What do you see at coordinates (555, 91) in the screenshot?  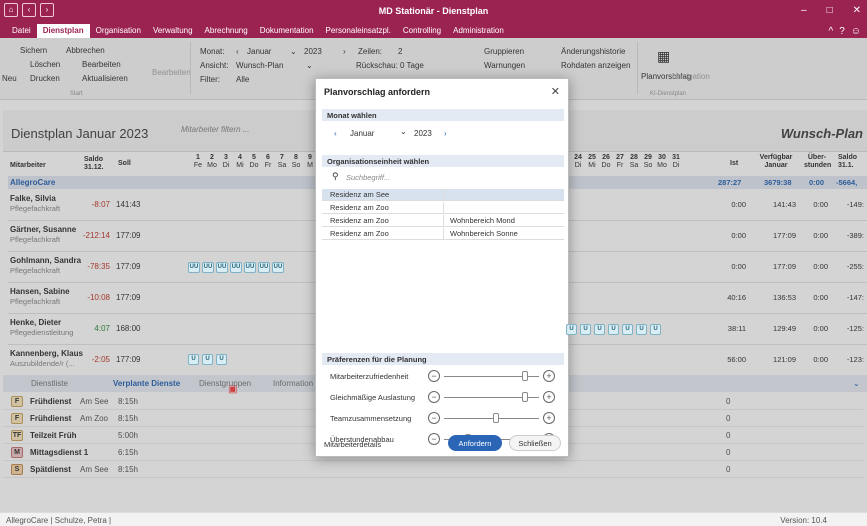 I see `close-icon: ✕` at bounding box center [555, 91].